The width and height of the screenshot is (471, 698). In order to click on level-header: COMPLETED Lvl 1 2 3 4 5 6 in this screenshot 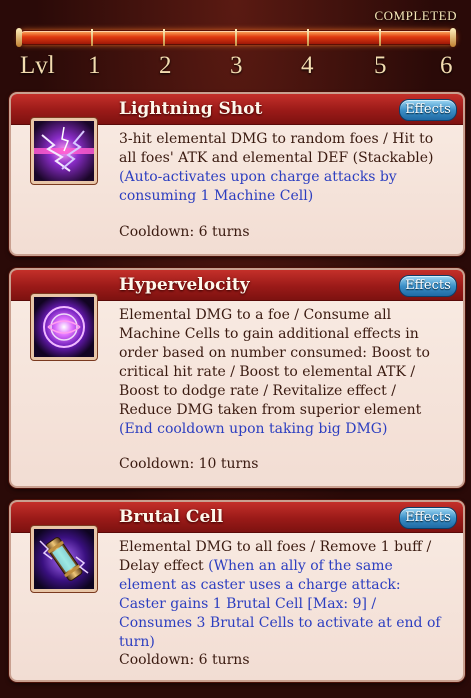, I will do `click(235, 44)`.